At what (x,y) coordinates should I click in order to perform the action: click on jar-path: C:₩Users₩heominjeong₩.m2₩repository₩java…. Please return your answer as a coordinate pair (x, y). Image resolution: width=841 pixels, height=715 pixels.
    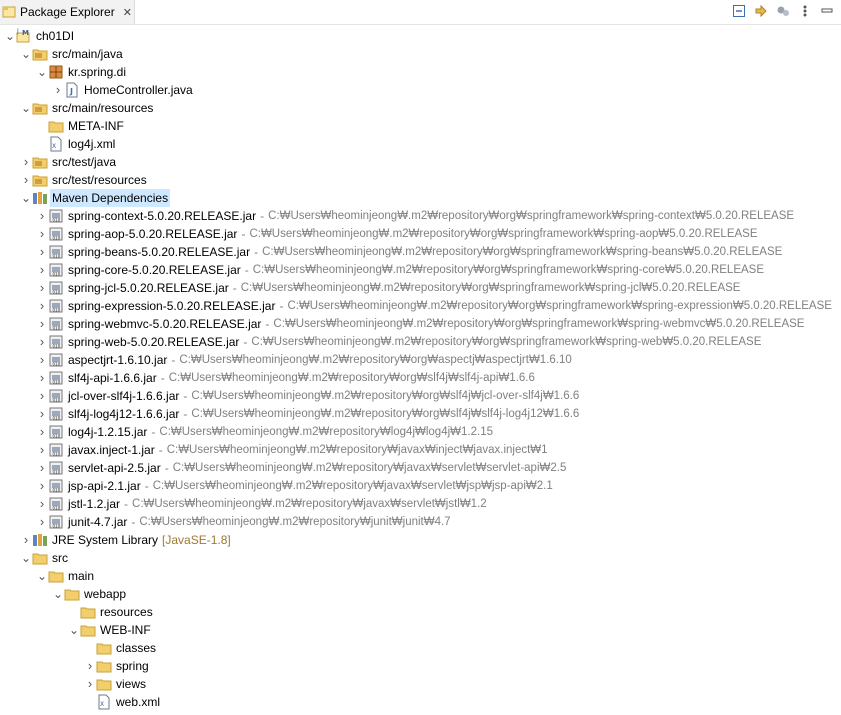
    Looking at the image, I should click on (357, 450).